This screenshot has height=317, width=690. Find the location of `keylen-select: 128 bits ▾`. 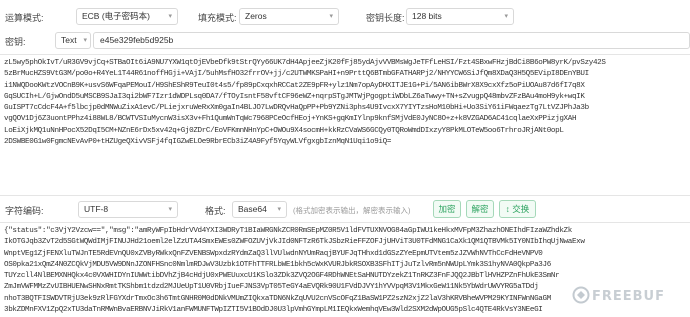

keylen-select: 128 bits ▾ is located at coordinates (460, 16).